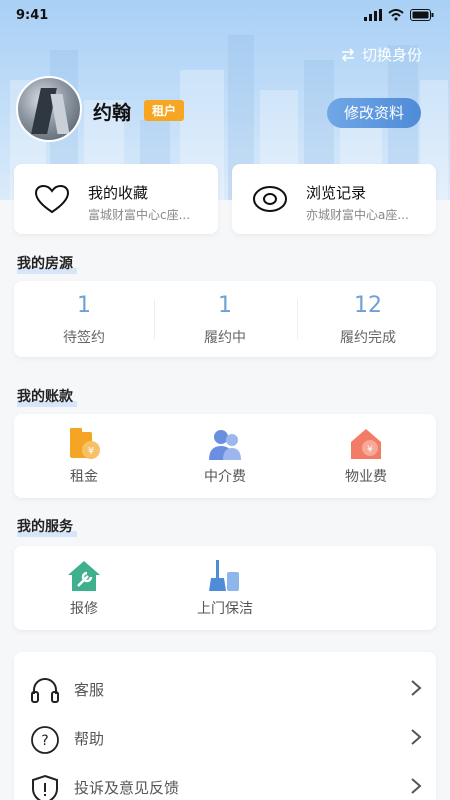  Describe the element at coordinates (336, 193) in the screenshot. I see `browse-history-title: 浏览记录` at that location.